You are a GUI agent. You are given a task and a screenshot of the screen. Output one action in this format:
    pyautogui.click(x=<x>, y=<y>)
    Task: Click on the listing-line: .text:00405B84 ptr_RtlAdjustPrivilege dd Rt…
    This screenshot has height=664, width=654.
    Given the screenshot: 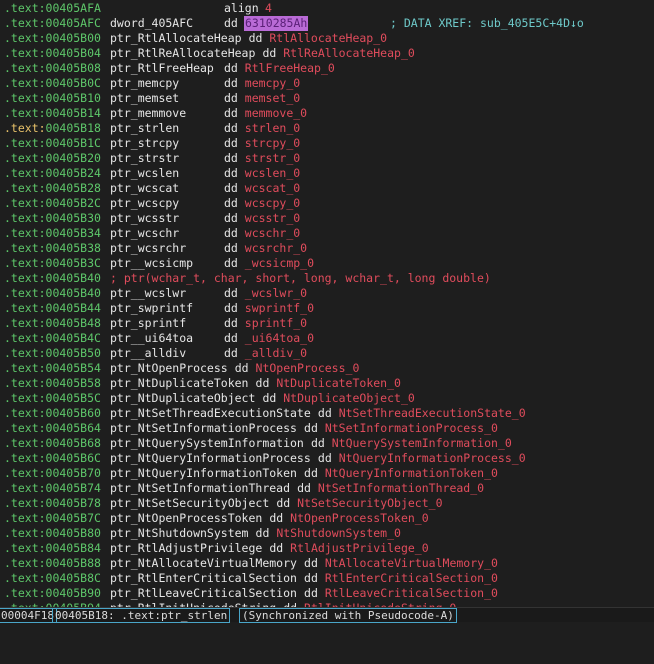 What is the action you would take?
    pyautogui.click(x=216, y=548)
    